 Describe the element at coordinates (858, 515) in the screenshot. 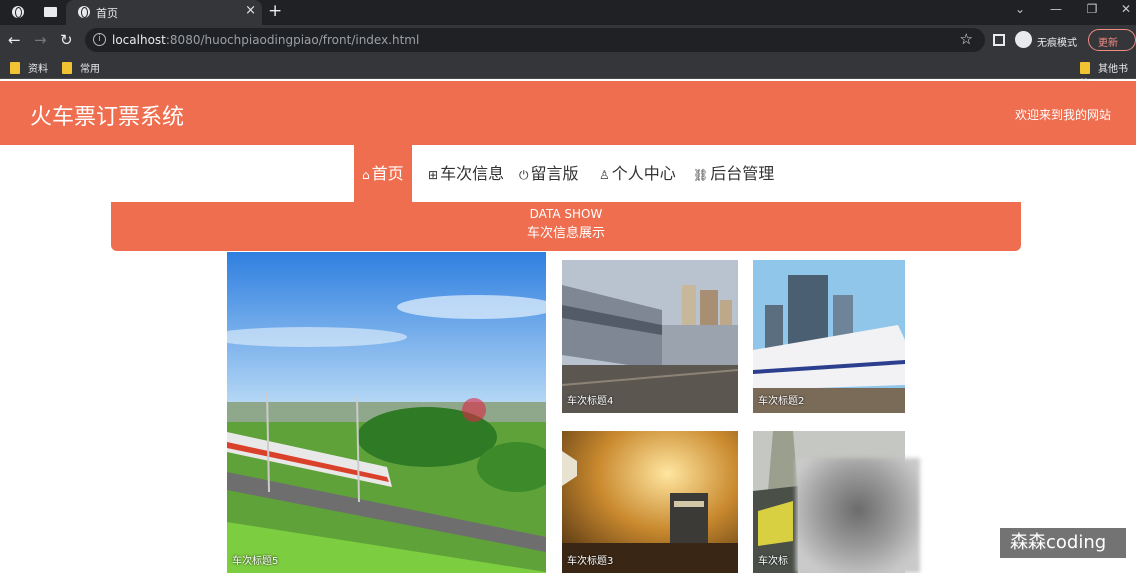

I see `webcam-overlay` at that location.